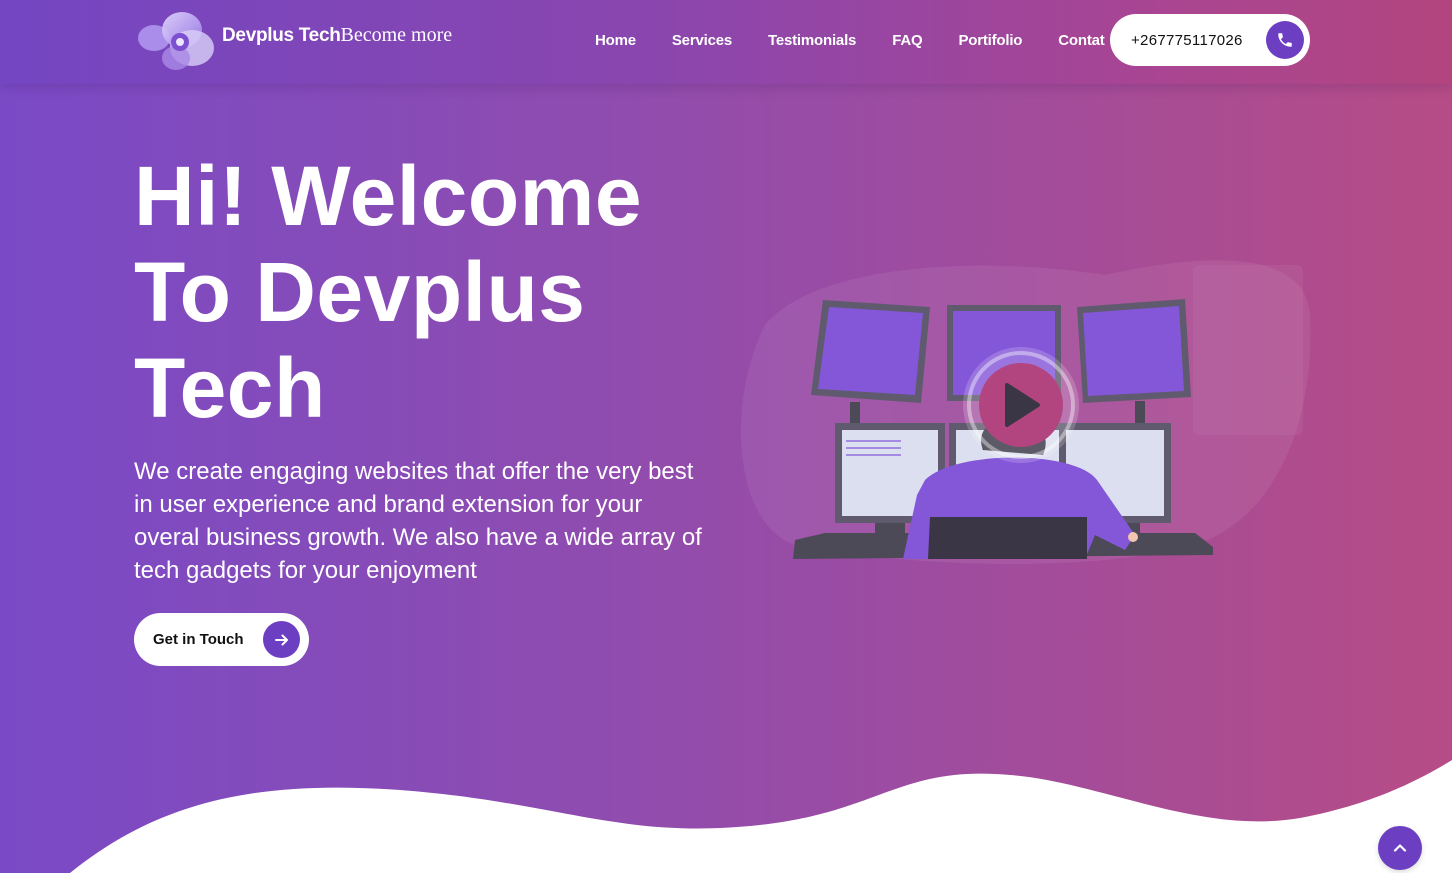 This screenshot has height=873, width=1452. Describe the element at coordinates (907, 40) in the screenshot. I see `nav-faq: FAQ` at that location.